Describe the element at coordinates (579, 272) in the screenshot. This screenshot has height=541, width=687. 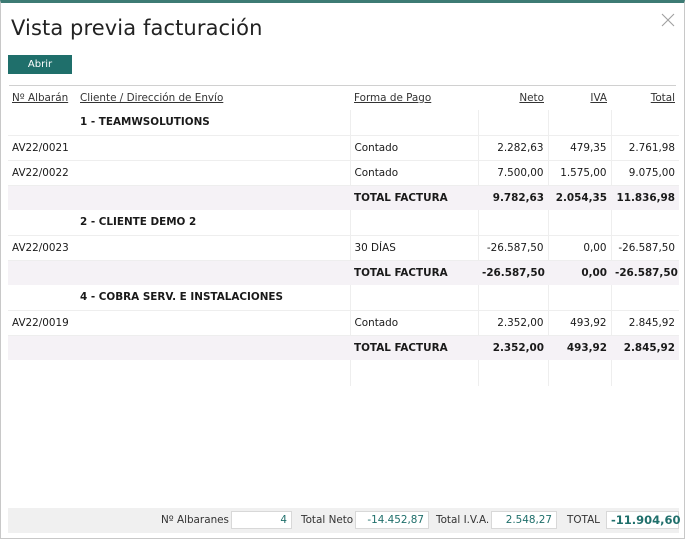
I see `total-iva: 0,00` at that location.